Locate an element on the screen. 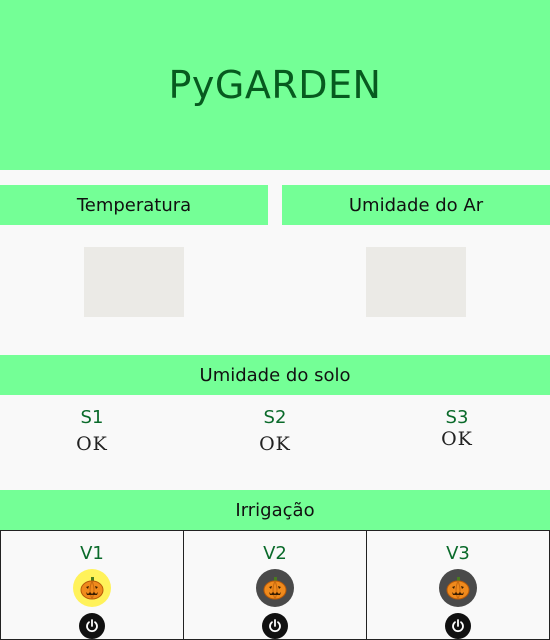 This screenshot has height=640, width=550. valve-v1-power-button is located at coordinates (92, 626).